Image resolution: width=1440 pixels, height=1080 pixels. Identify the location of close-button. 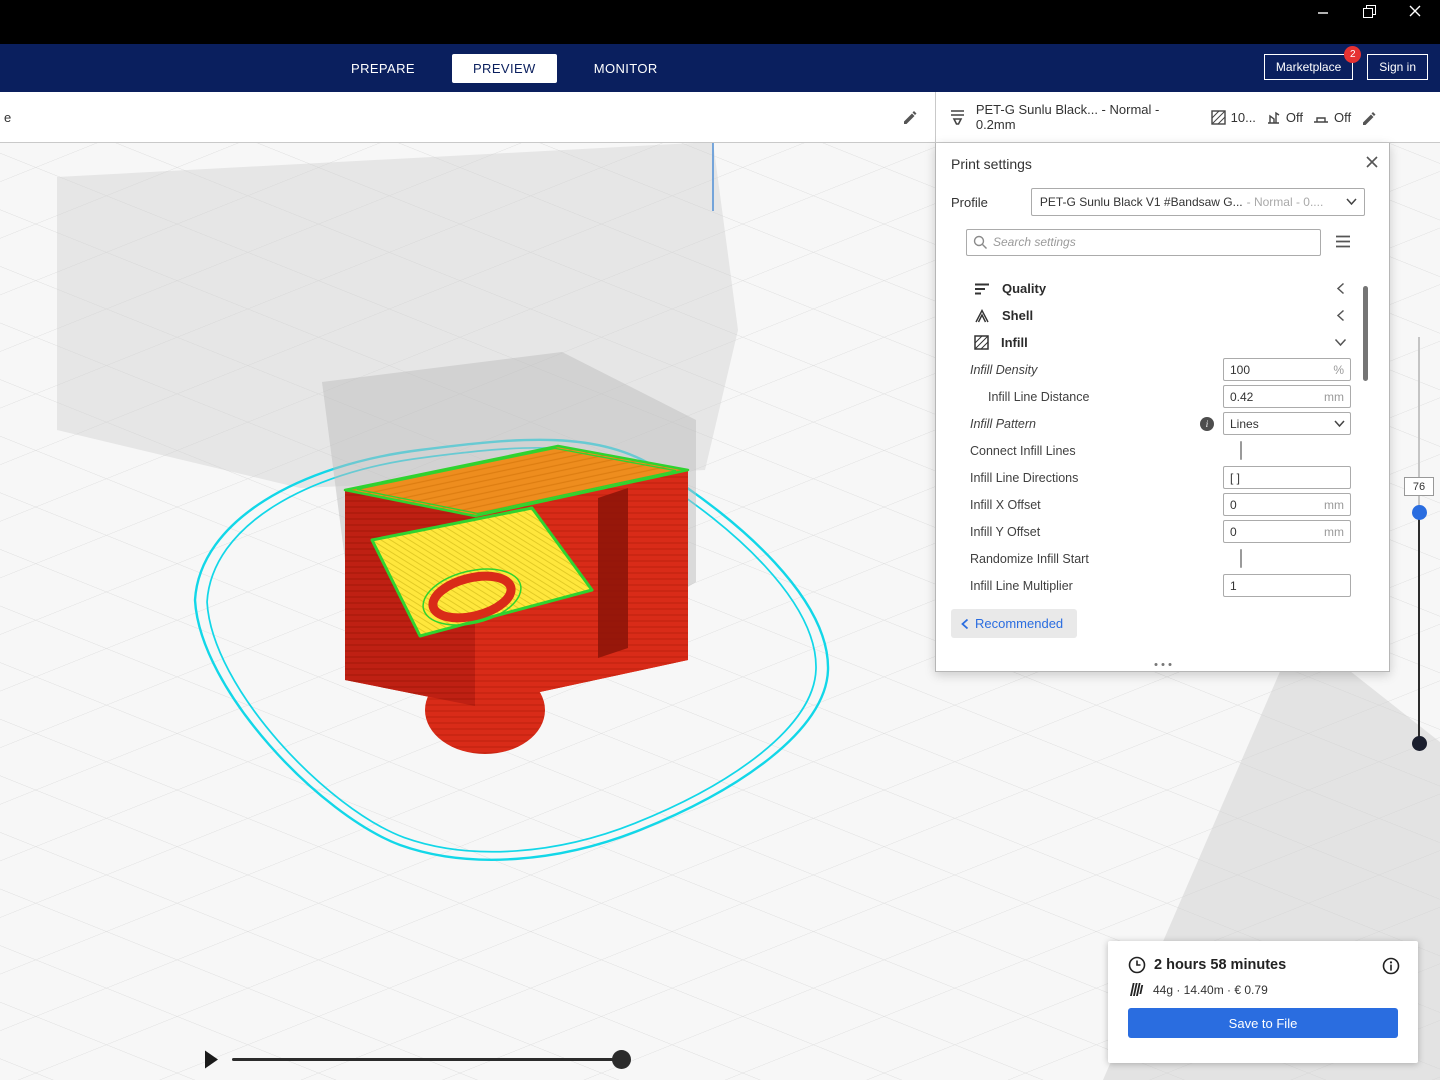
(1415, 11).